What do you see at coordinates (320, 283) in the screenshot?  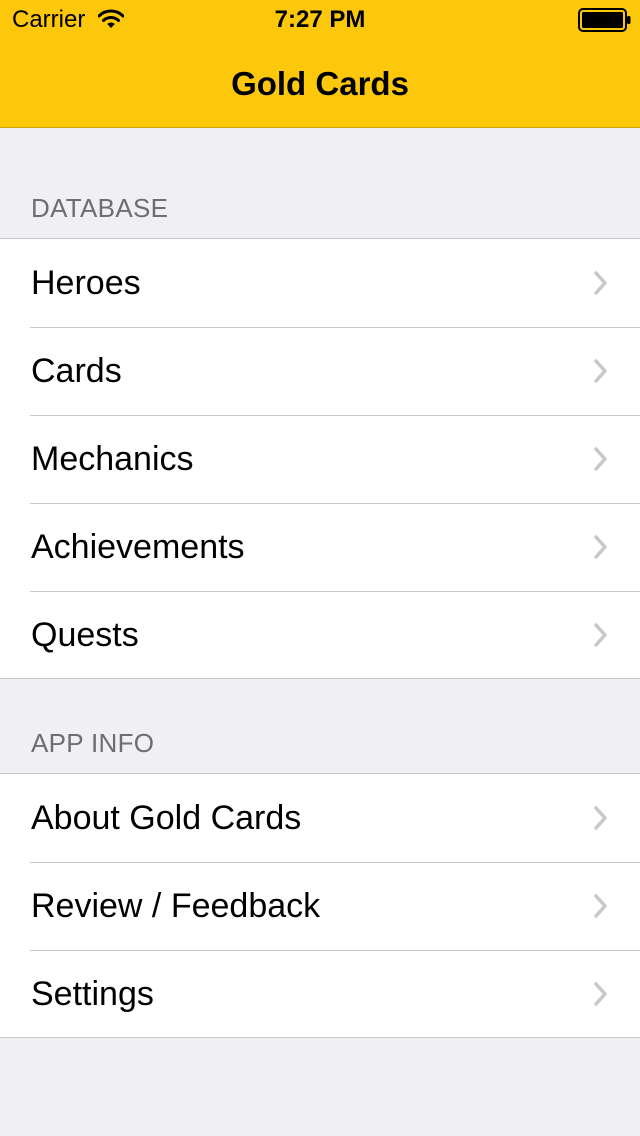 I see `list-item-heroes: Heroes` at bounding box center [320, 283].